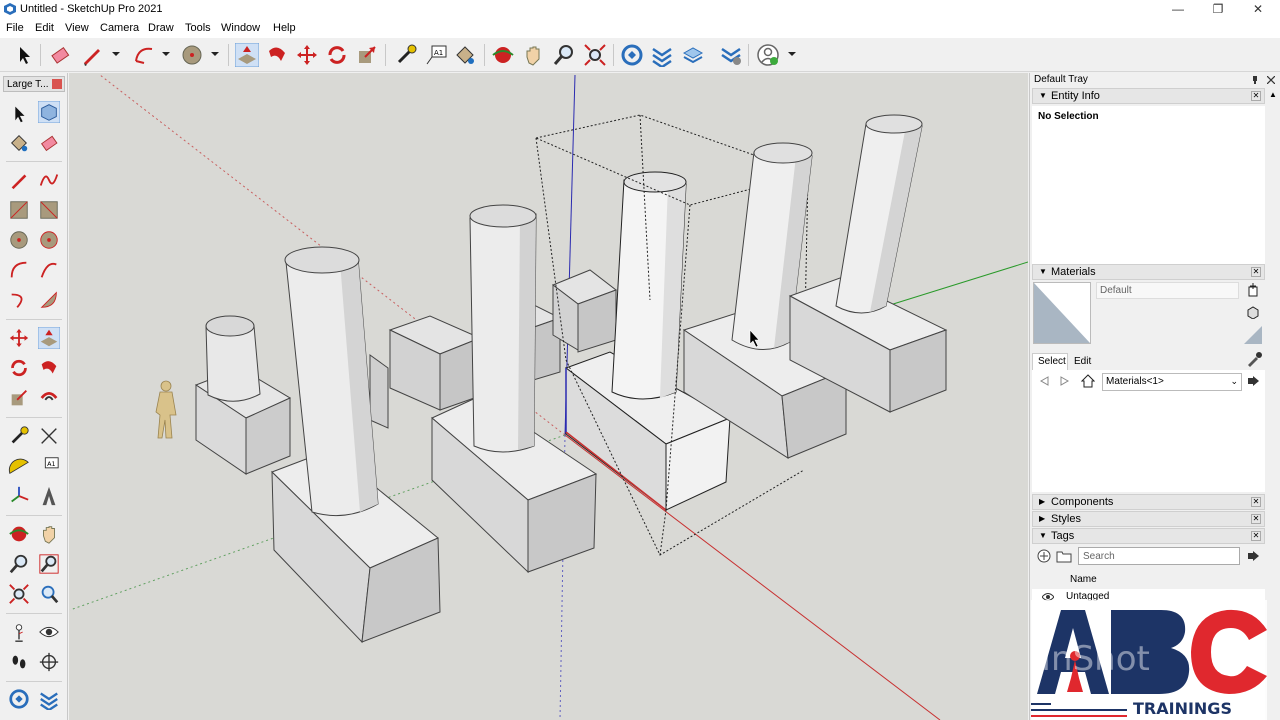 The image size is (1280, 720). What do you see at coordinates (49, 270) in the screenshot?
I see `two-point-arc-icon` at bounding box center [49, 270].